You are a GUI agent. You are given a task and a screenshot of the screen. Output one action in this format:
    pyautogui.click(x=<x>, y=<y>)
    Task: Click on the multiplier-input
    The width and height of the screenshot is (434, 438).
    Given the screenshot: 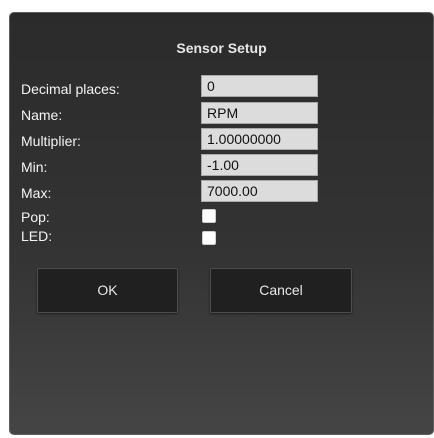 What is the action you would take?
    pyautogui.click(x=259, y=139)
    